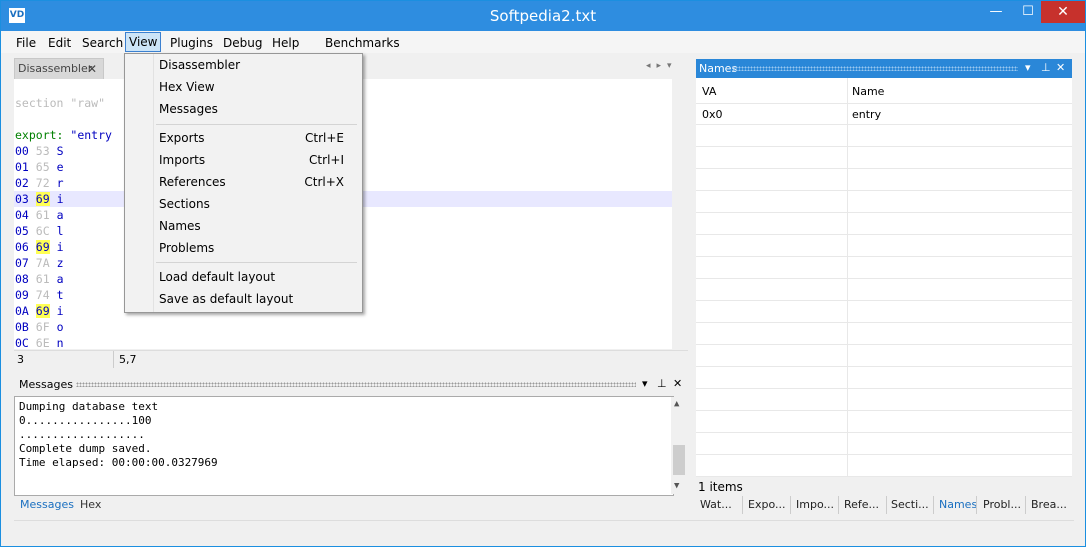  I want to click on section-line: section "raw", so click(60, 103).